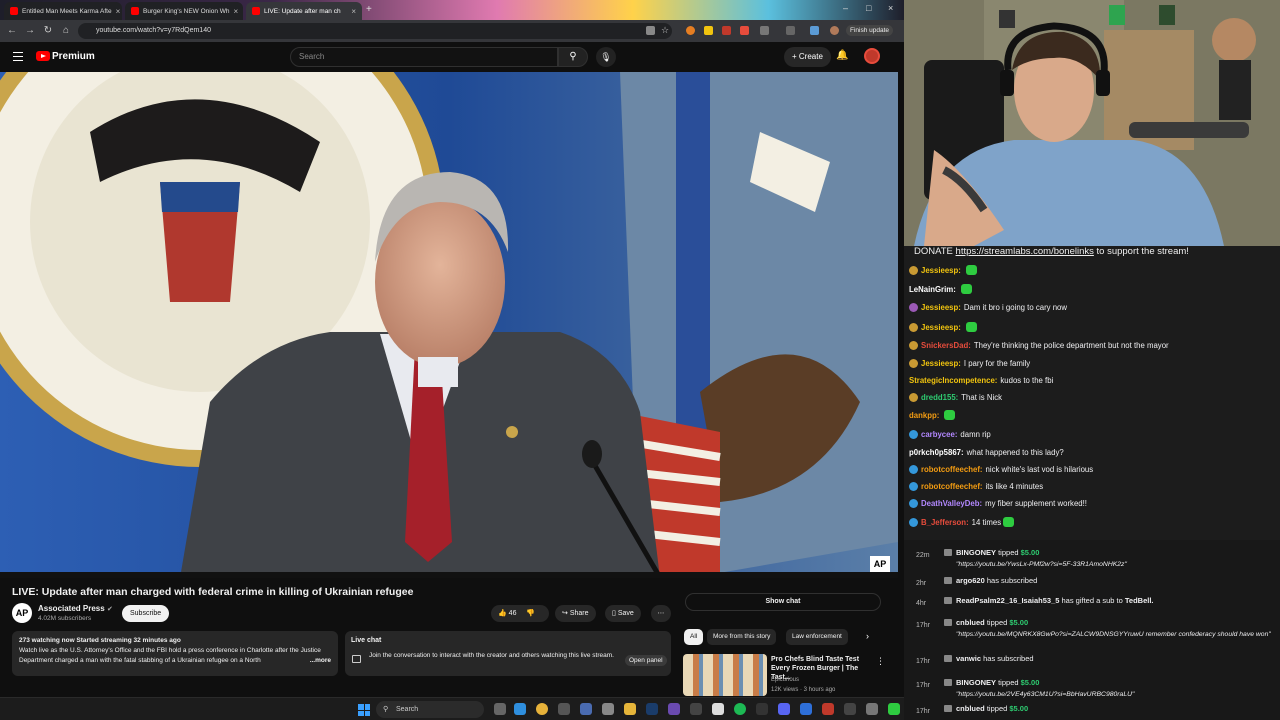 The image size is (1280, 720). Describe the element at coordinates (817, 637) in the screenshot. I see `chip-law-enforcement: Law enforcement` at that location.